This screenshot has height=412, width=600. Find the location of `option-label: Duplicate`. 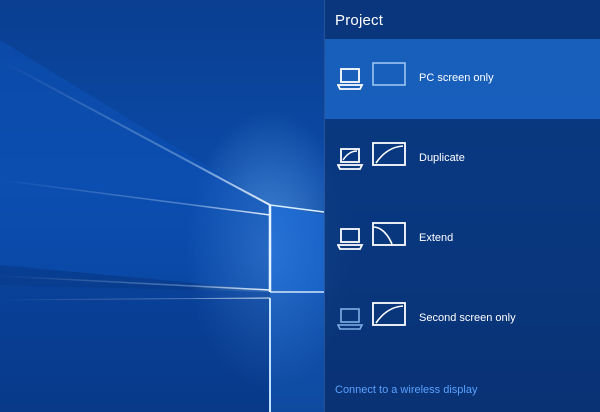

option-label: Duplicate is located at coordinates (442, 158).